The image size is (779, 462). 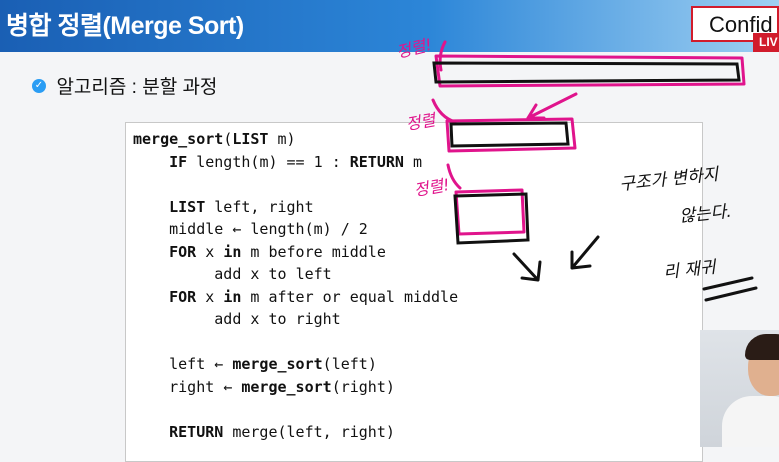 What do you see at coordinates (282, 386) in the screenshot?
I see `code-line: right ← merge_sort(right)` at bounding box center [282, 386].